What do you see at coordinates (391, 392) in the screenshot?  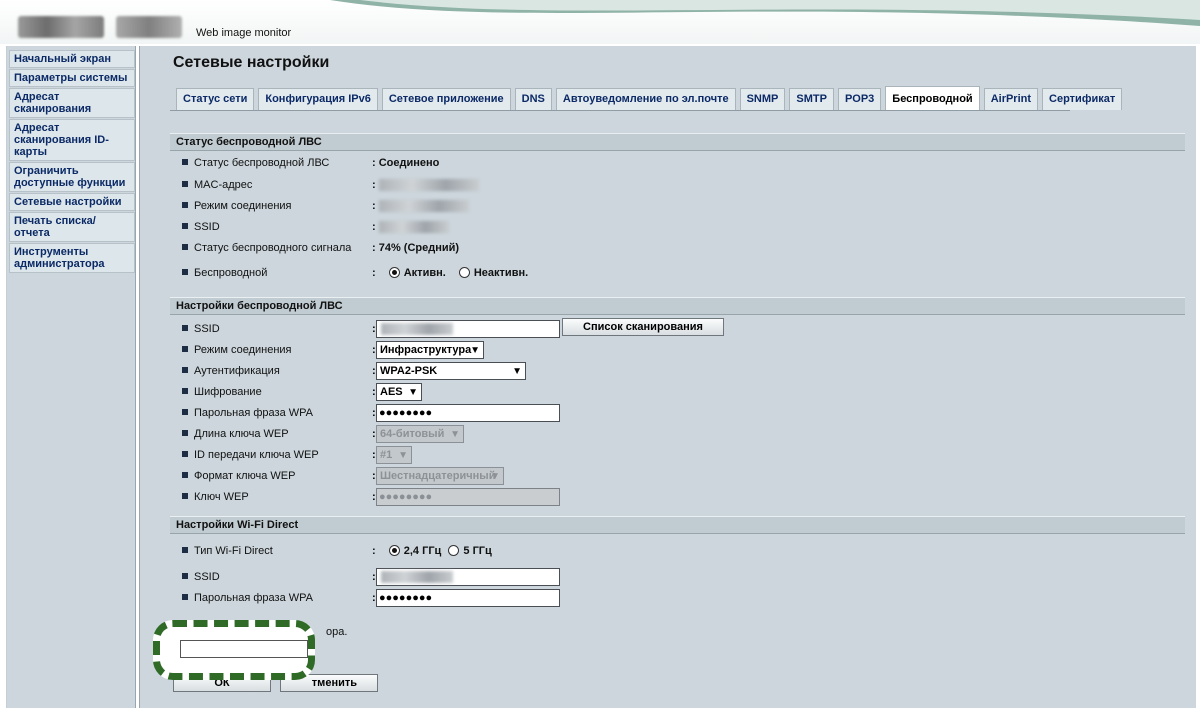 I see `encryption-select-value: AES` at bounding box center [391, 392].